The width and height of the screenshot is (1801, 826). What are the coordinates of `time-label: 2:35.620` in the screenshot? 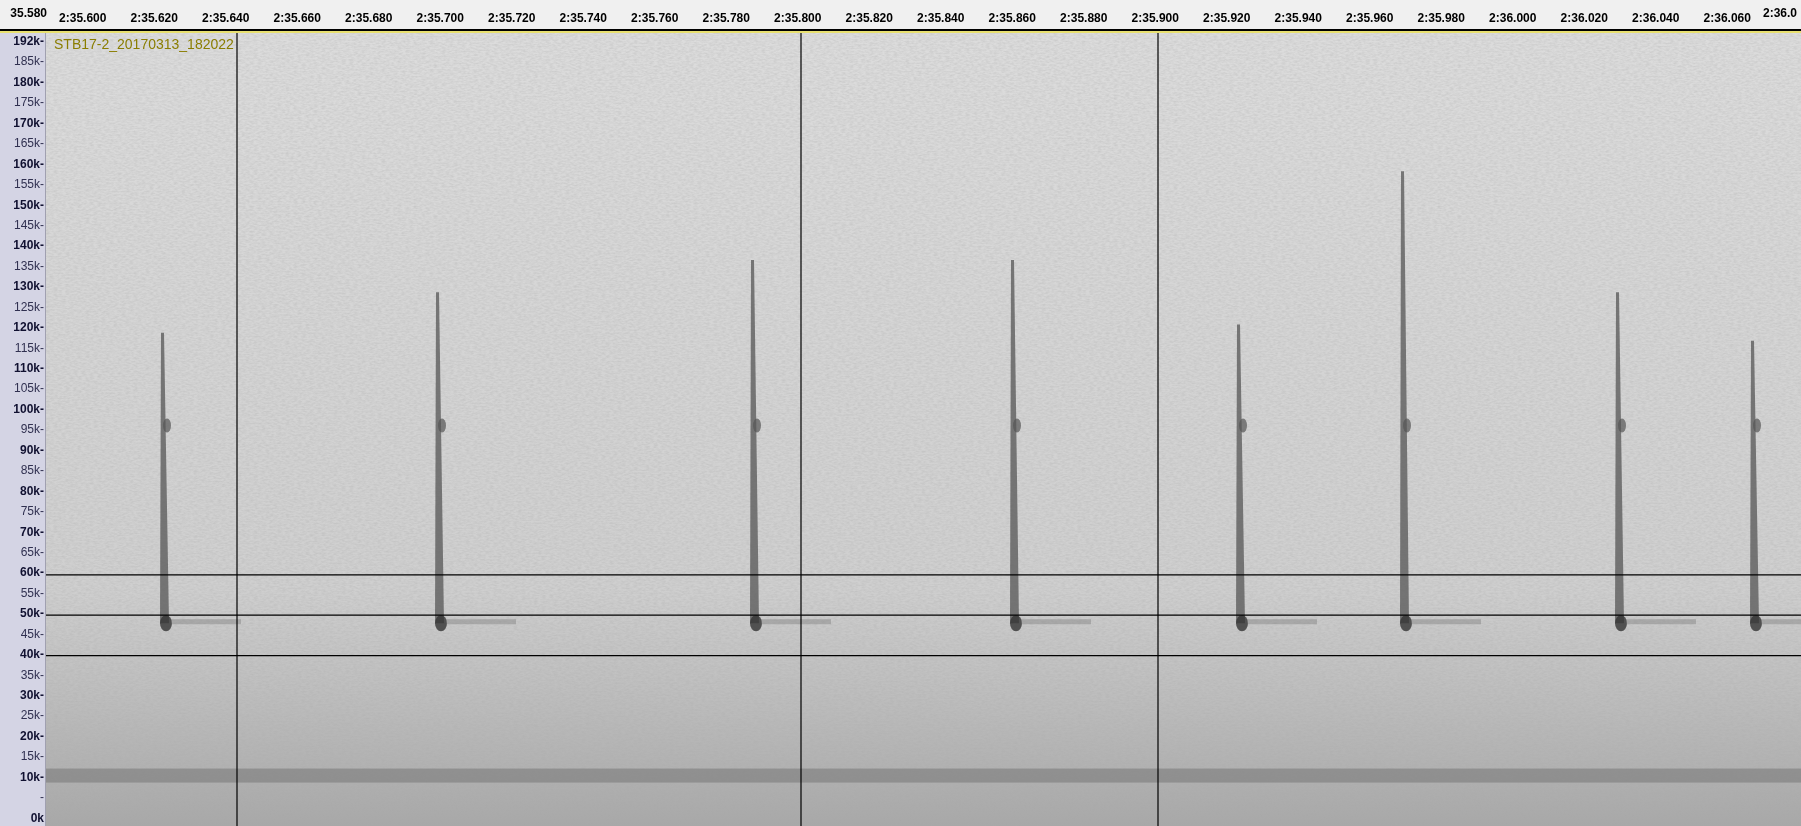 It's located at (154, 18).